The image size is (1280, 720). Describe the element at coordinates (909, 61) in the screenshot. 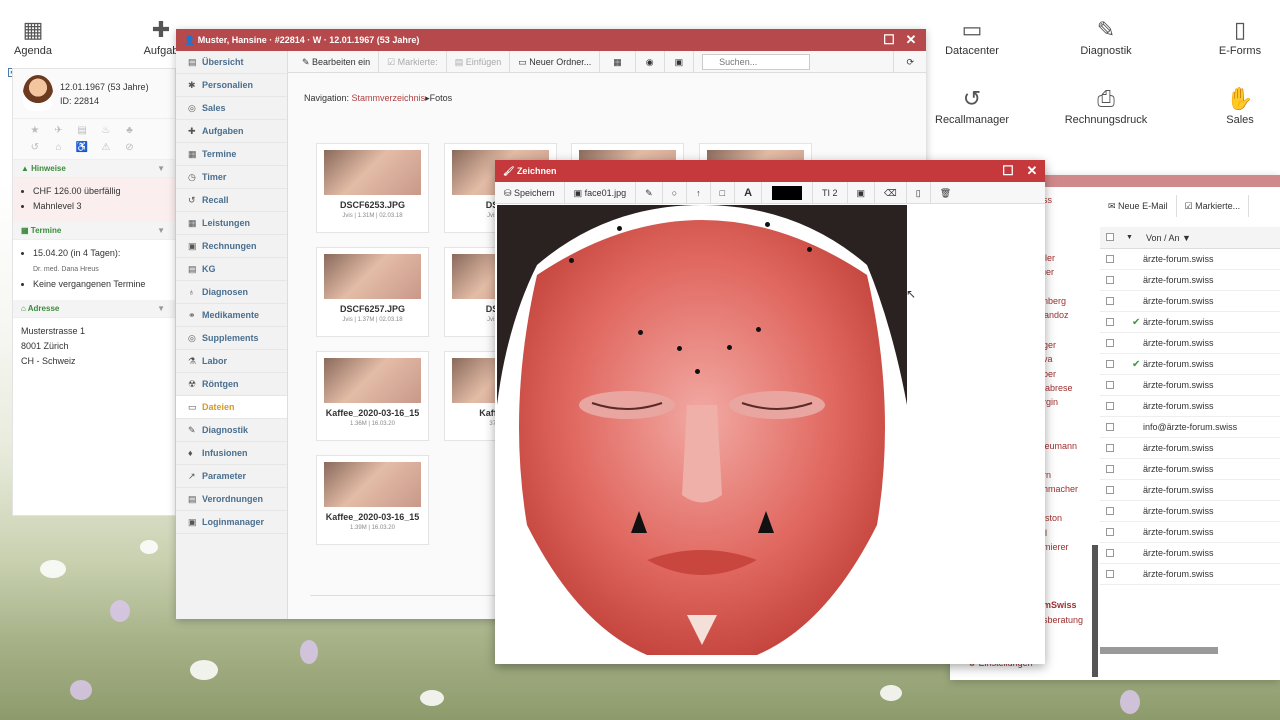

I see `refresh-icon: ⟳` at that location.